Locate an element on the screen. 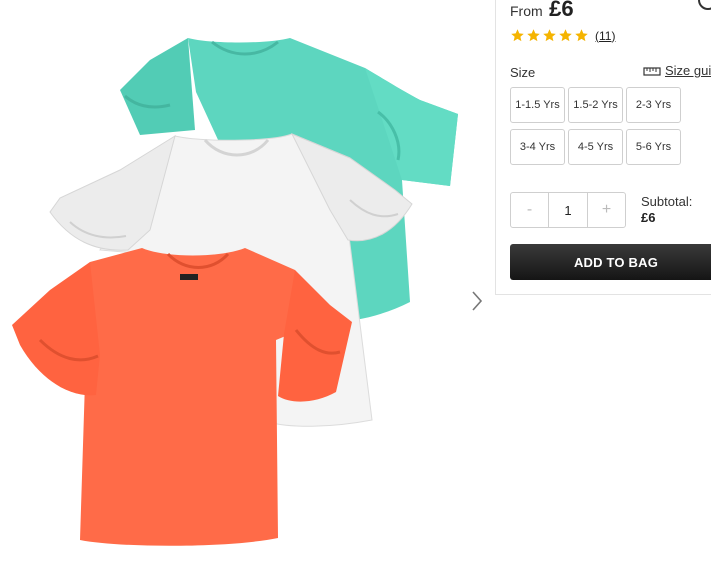 The height and width of the screenshot is (572, 711). size-guide-label: Size guide is located at coordinates (688, 70).